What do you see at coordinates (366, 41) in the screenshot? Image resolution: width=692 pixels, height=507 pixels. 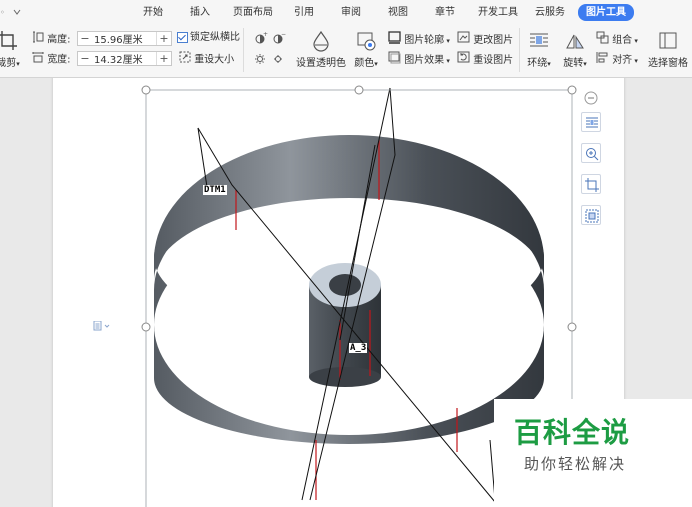 I see `picture-color-icon` at bounding box center [366, 41].